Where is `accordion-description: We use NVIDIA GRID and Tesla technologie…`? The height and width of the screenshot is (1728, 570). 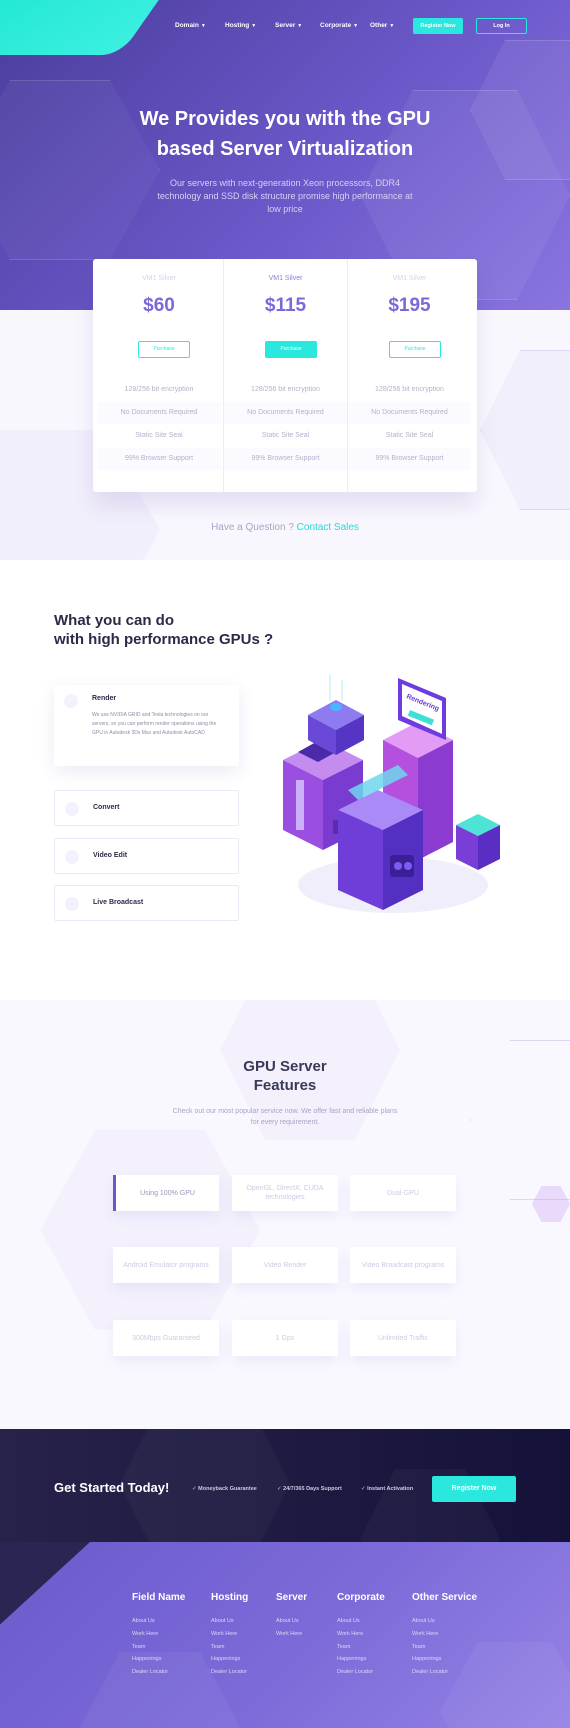
accordion-description: We use NVIDIA GRID and Tesla technologie… is located at coordinates (154, 724).